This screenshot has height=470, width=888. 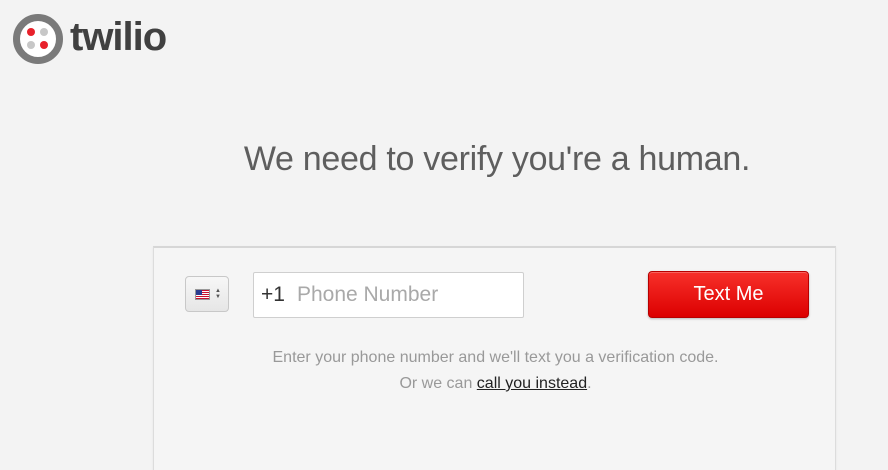 What do you see at coordinates (589, 383) in the screenshot?
I see `helper-line-2-suffix: .` at bounding box center [589, 383].